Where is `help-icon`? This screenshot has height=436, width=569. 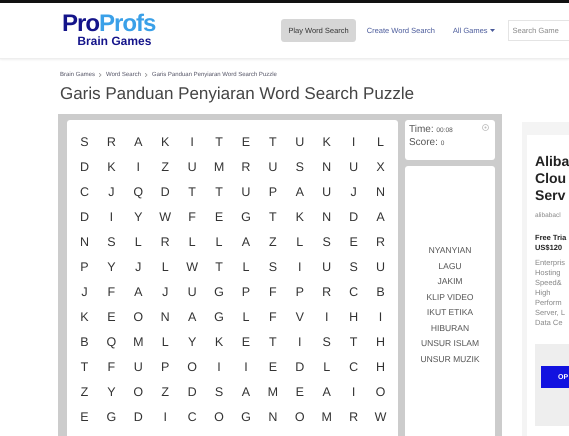
help-icon is located at coordinates (485, 127).